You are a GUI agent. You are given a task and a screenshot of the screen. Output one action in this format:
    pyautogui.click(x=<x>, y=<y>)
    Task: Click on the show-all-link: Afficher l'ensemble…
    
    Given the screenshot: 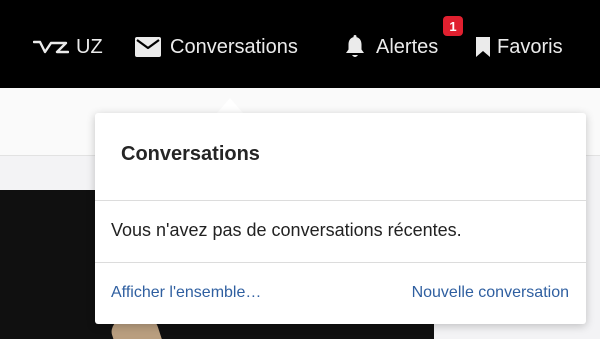 What is the action you would take?
    pyautogui.click(x=186, y=293)
    